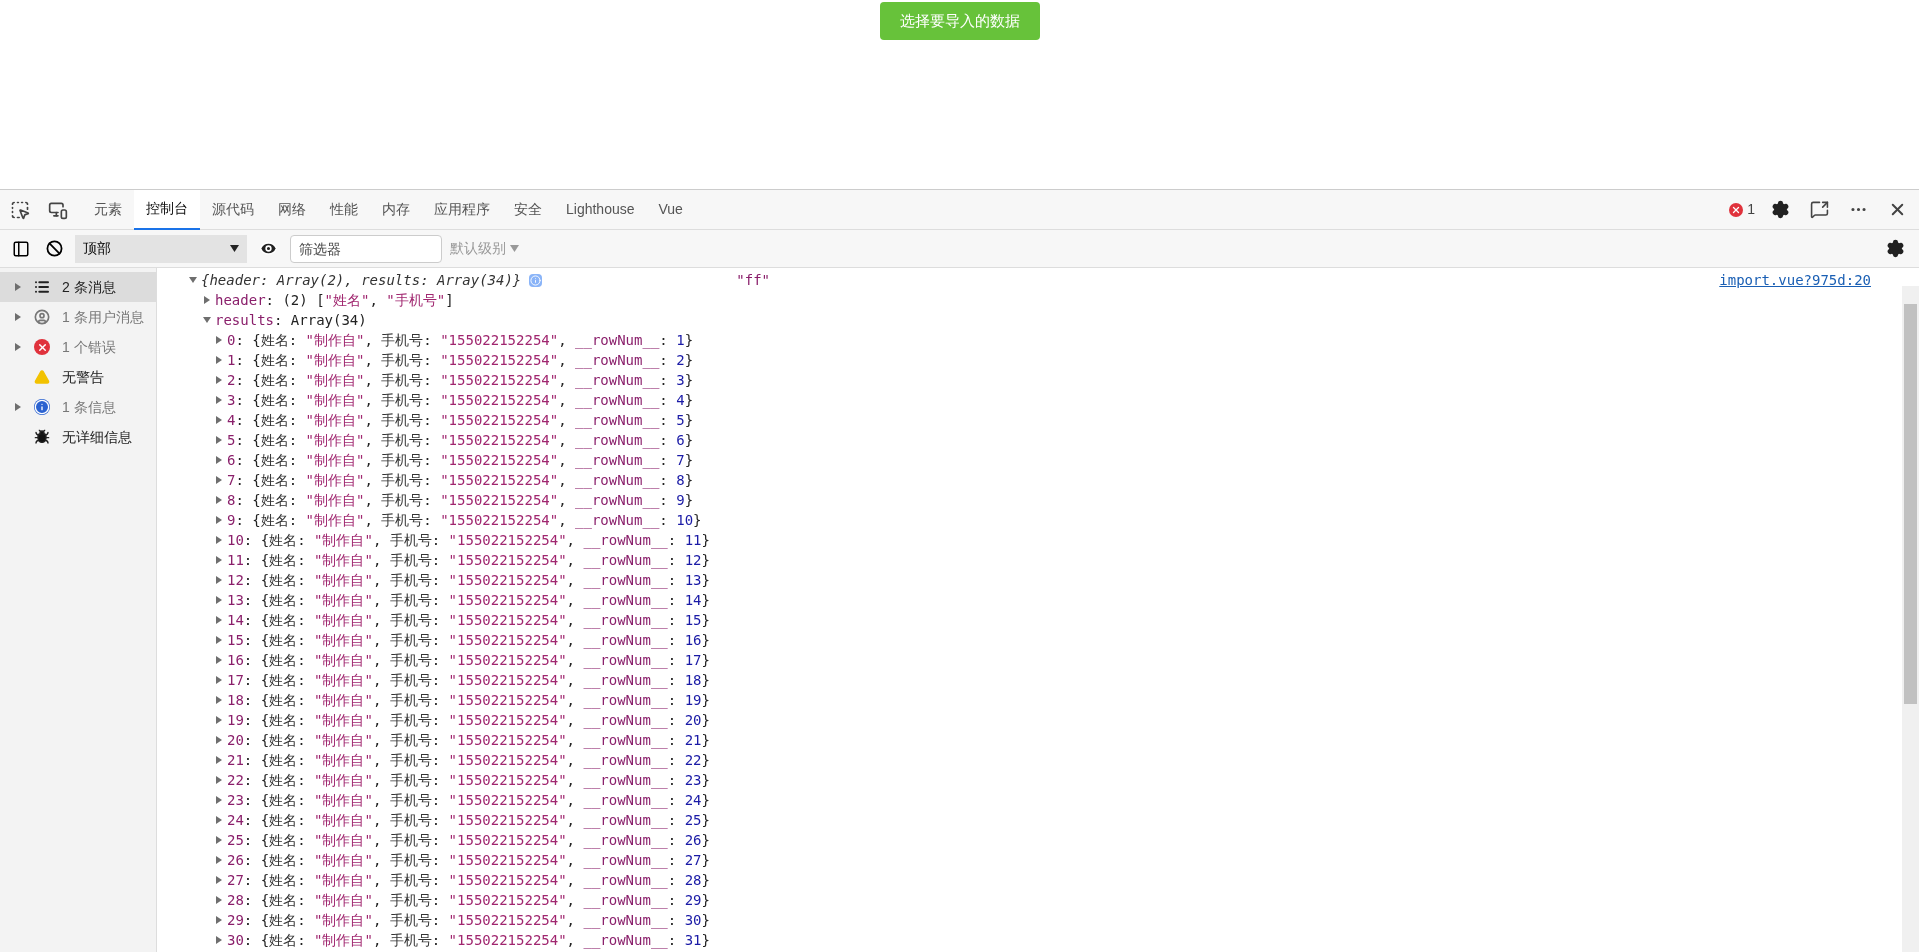 This screenshot has height=952, width=1919. What do you see at coordinates (468, 940) in the screenshot?
I see `array-entry: 30: {姓名: "制作自", 手机号: "155022152254", __rowNum__: 31}` at bounding box center [468, 940].